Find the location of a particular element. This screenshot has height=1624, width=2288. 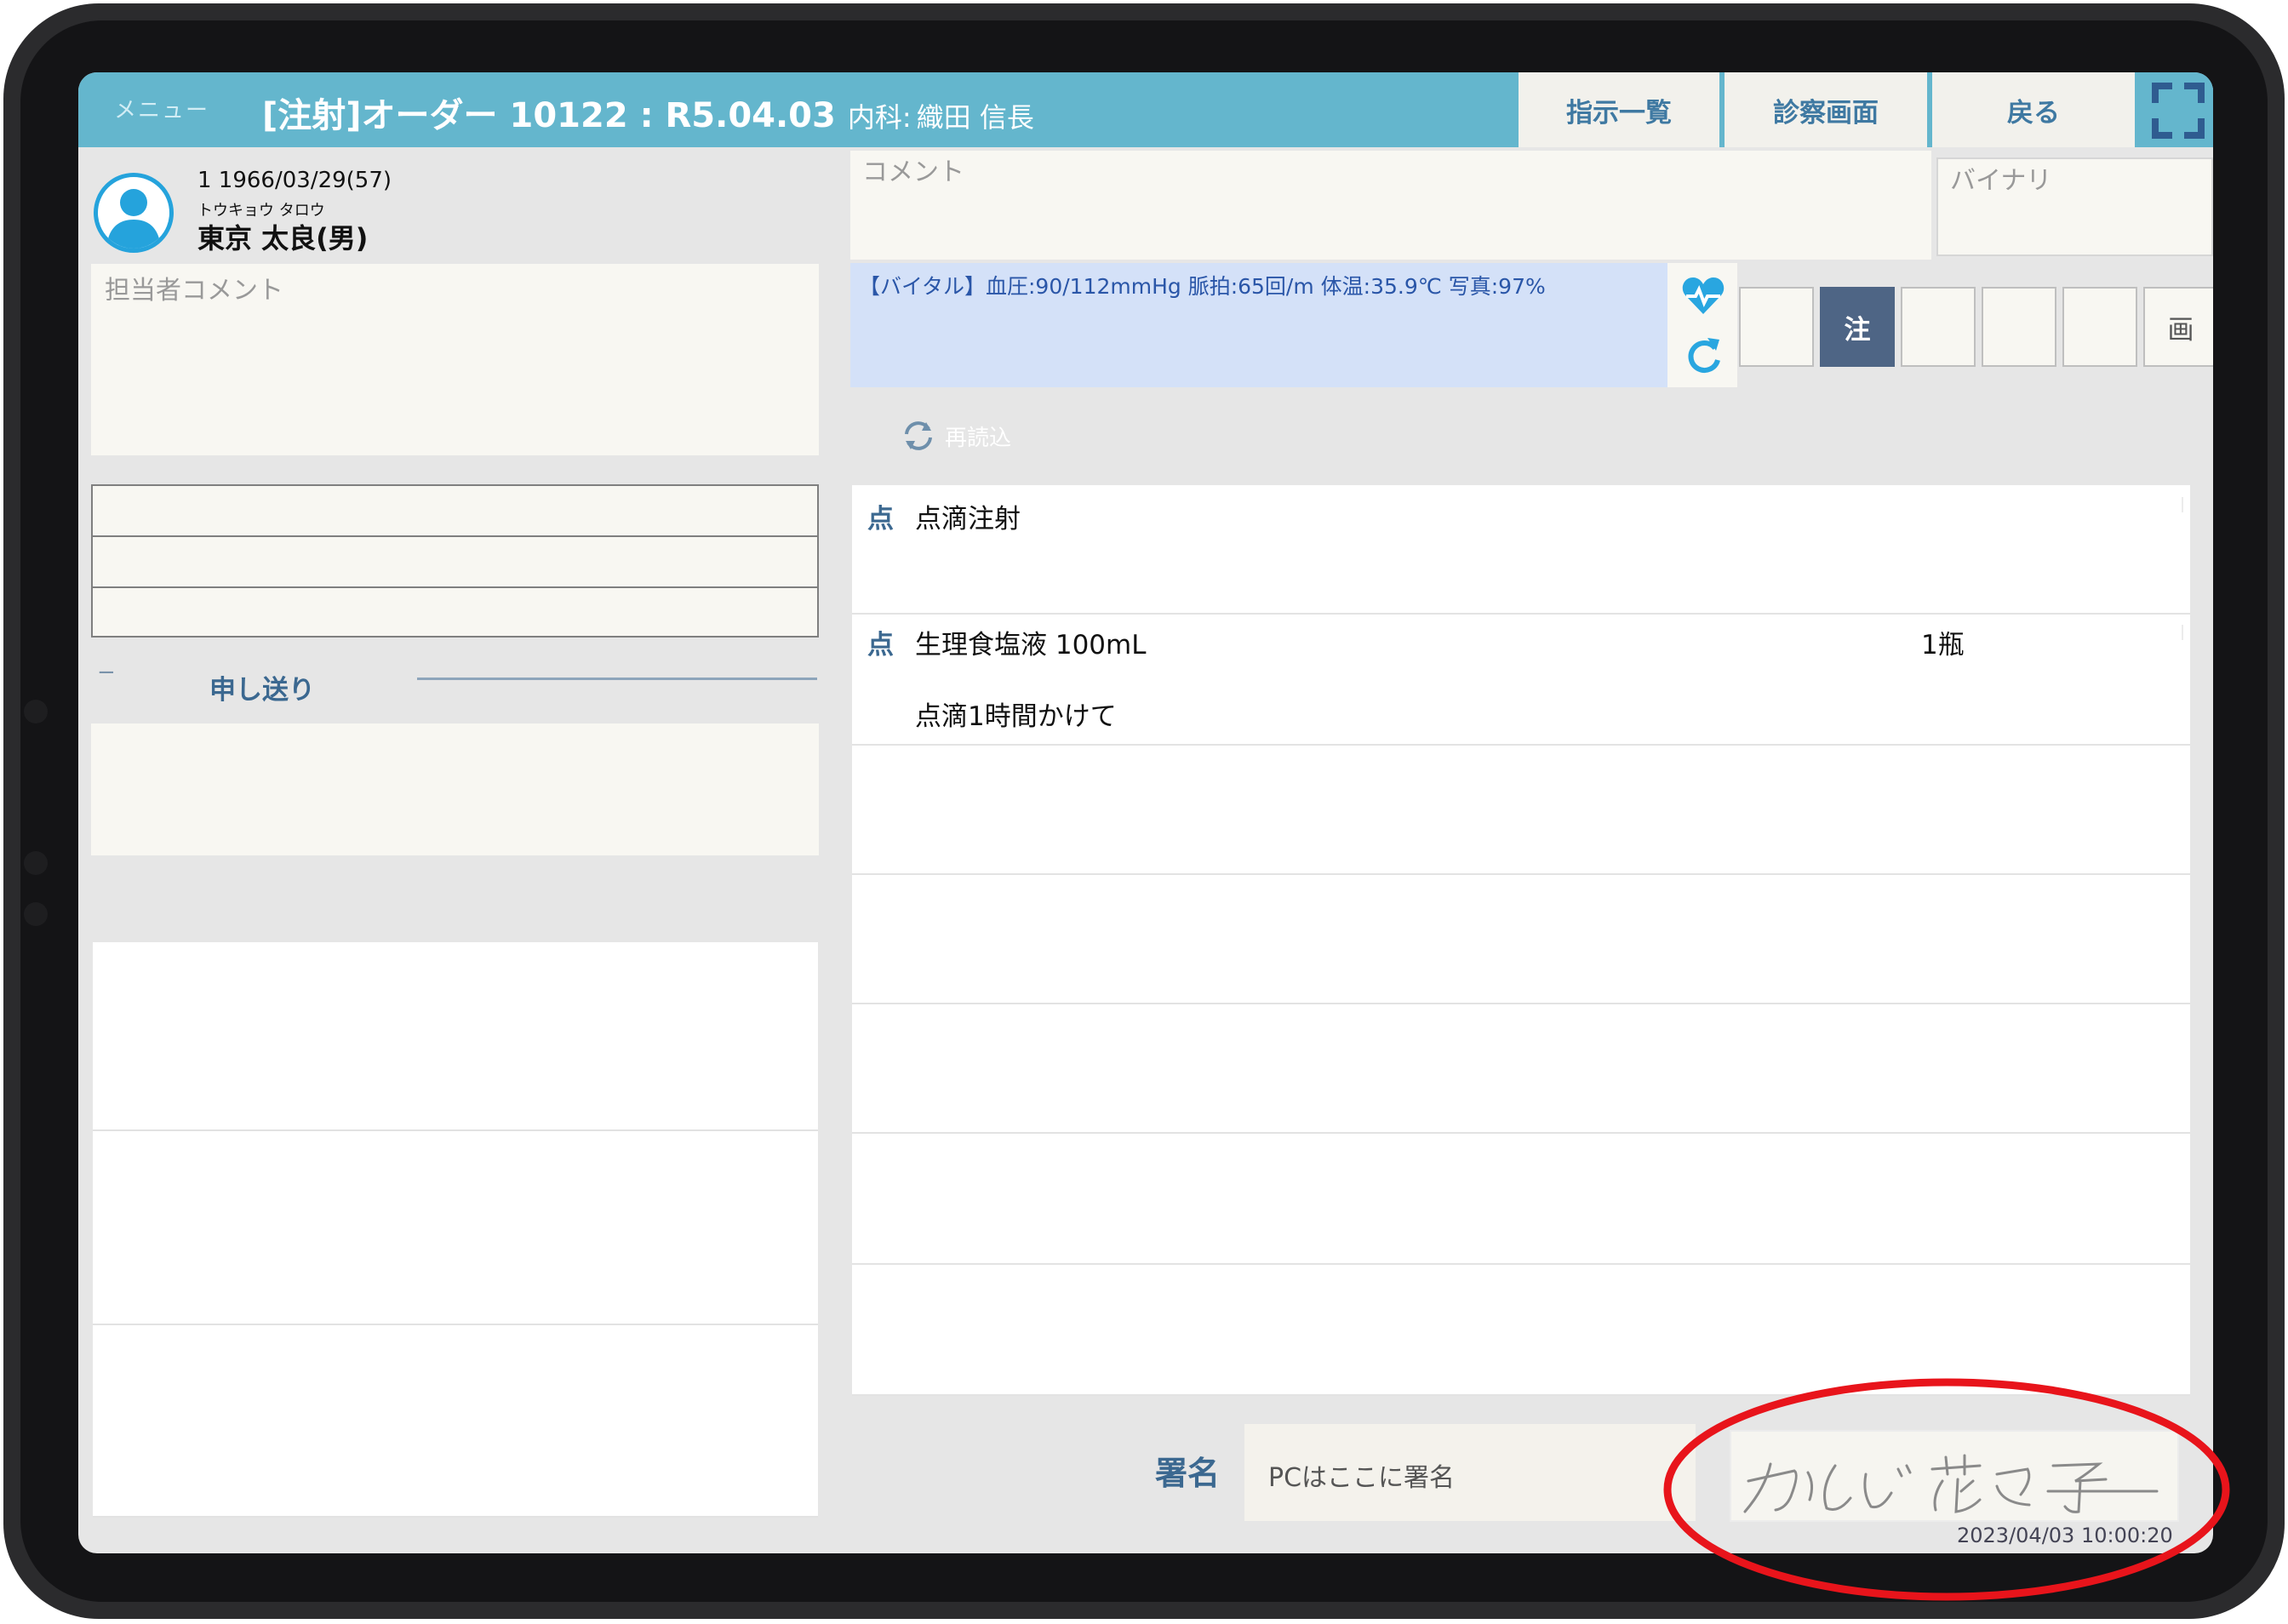

pc-signature-placeholder: PCはここに署名 is located at coordinates (1362, 1478).